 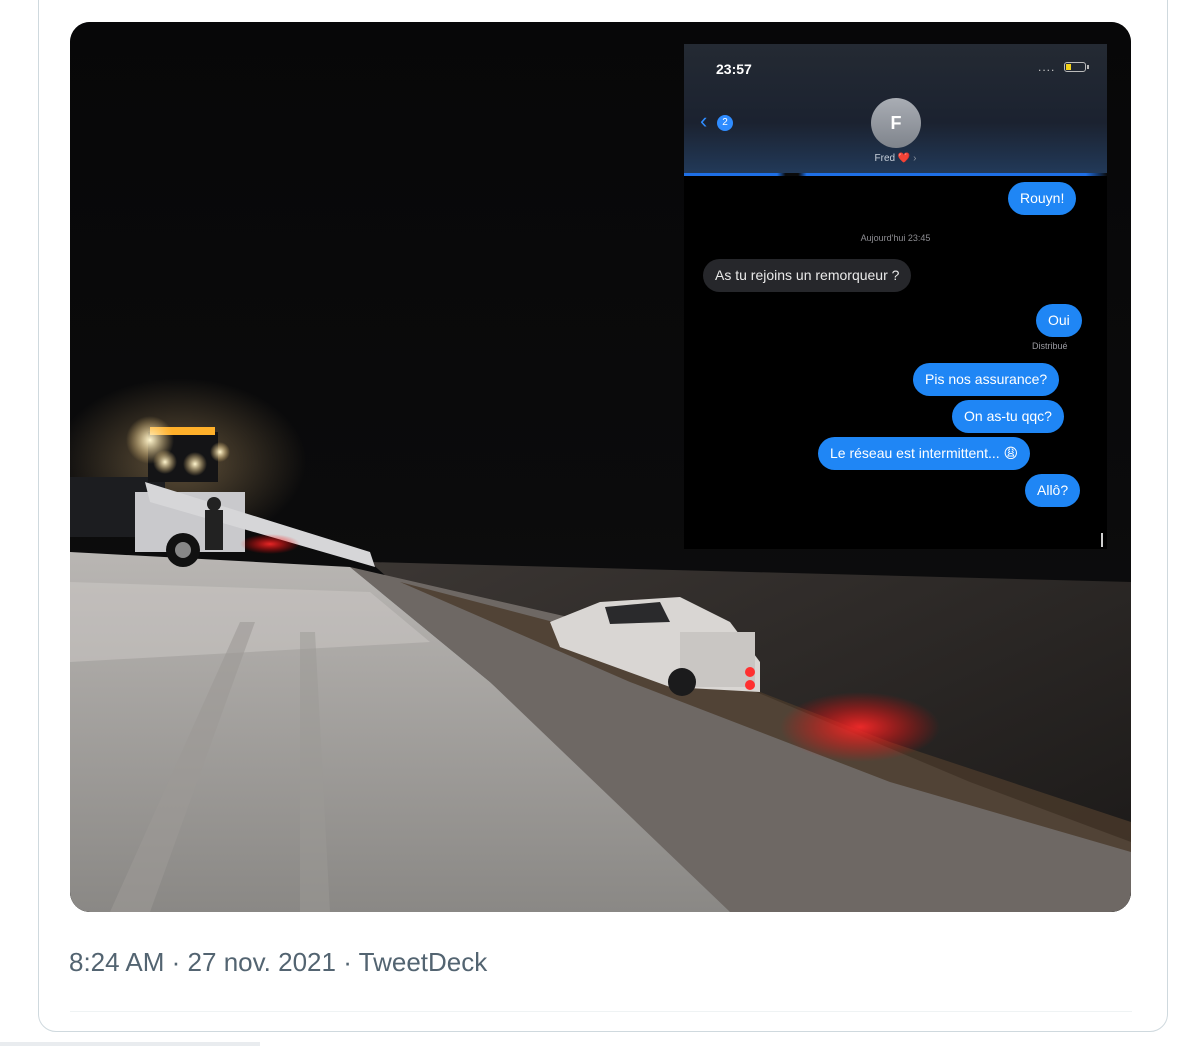 What do you see at coordinates (895, 238) in the screenshot?
I see `message-timestamp: Aujourd'hui 23:45` at bounding box center [895, 238].